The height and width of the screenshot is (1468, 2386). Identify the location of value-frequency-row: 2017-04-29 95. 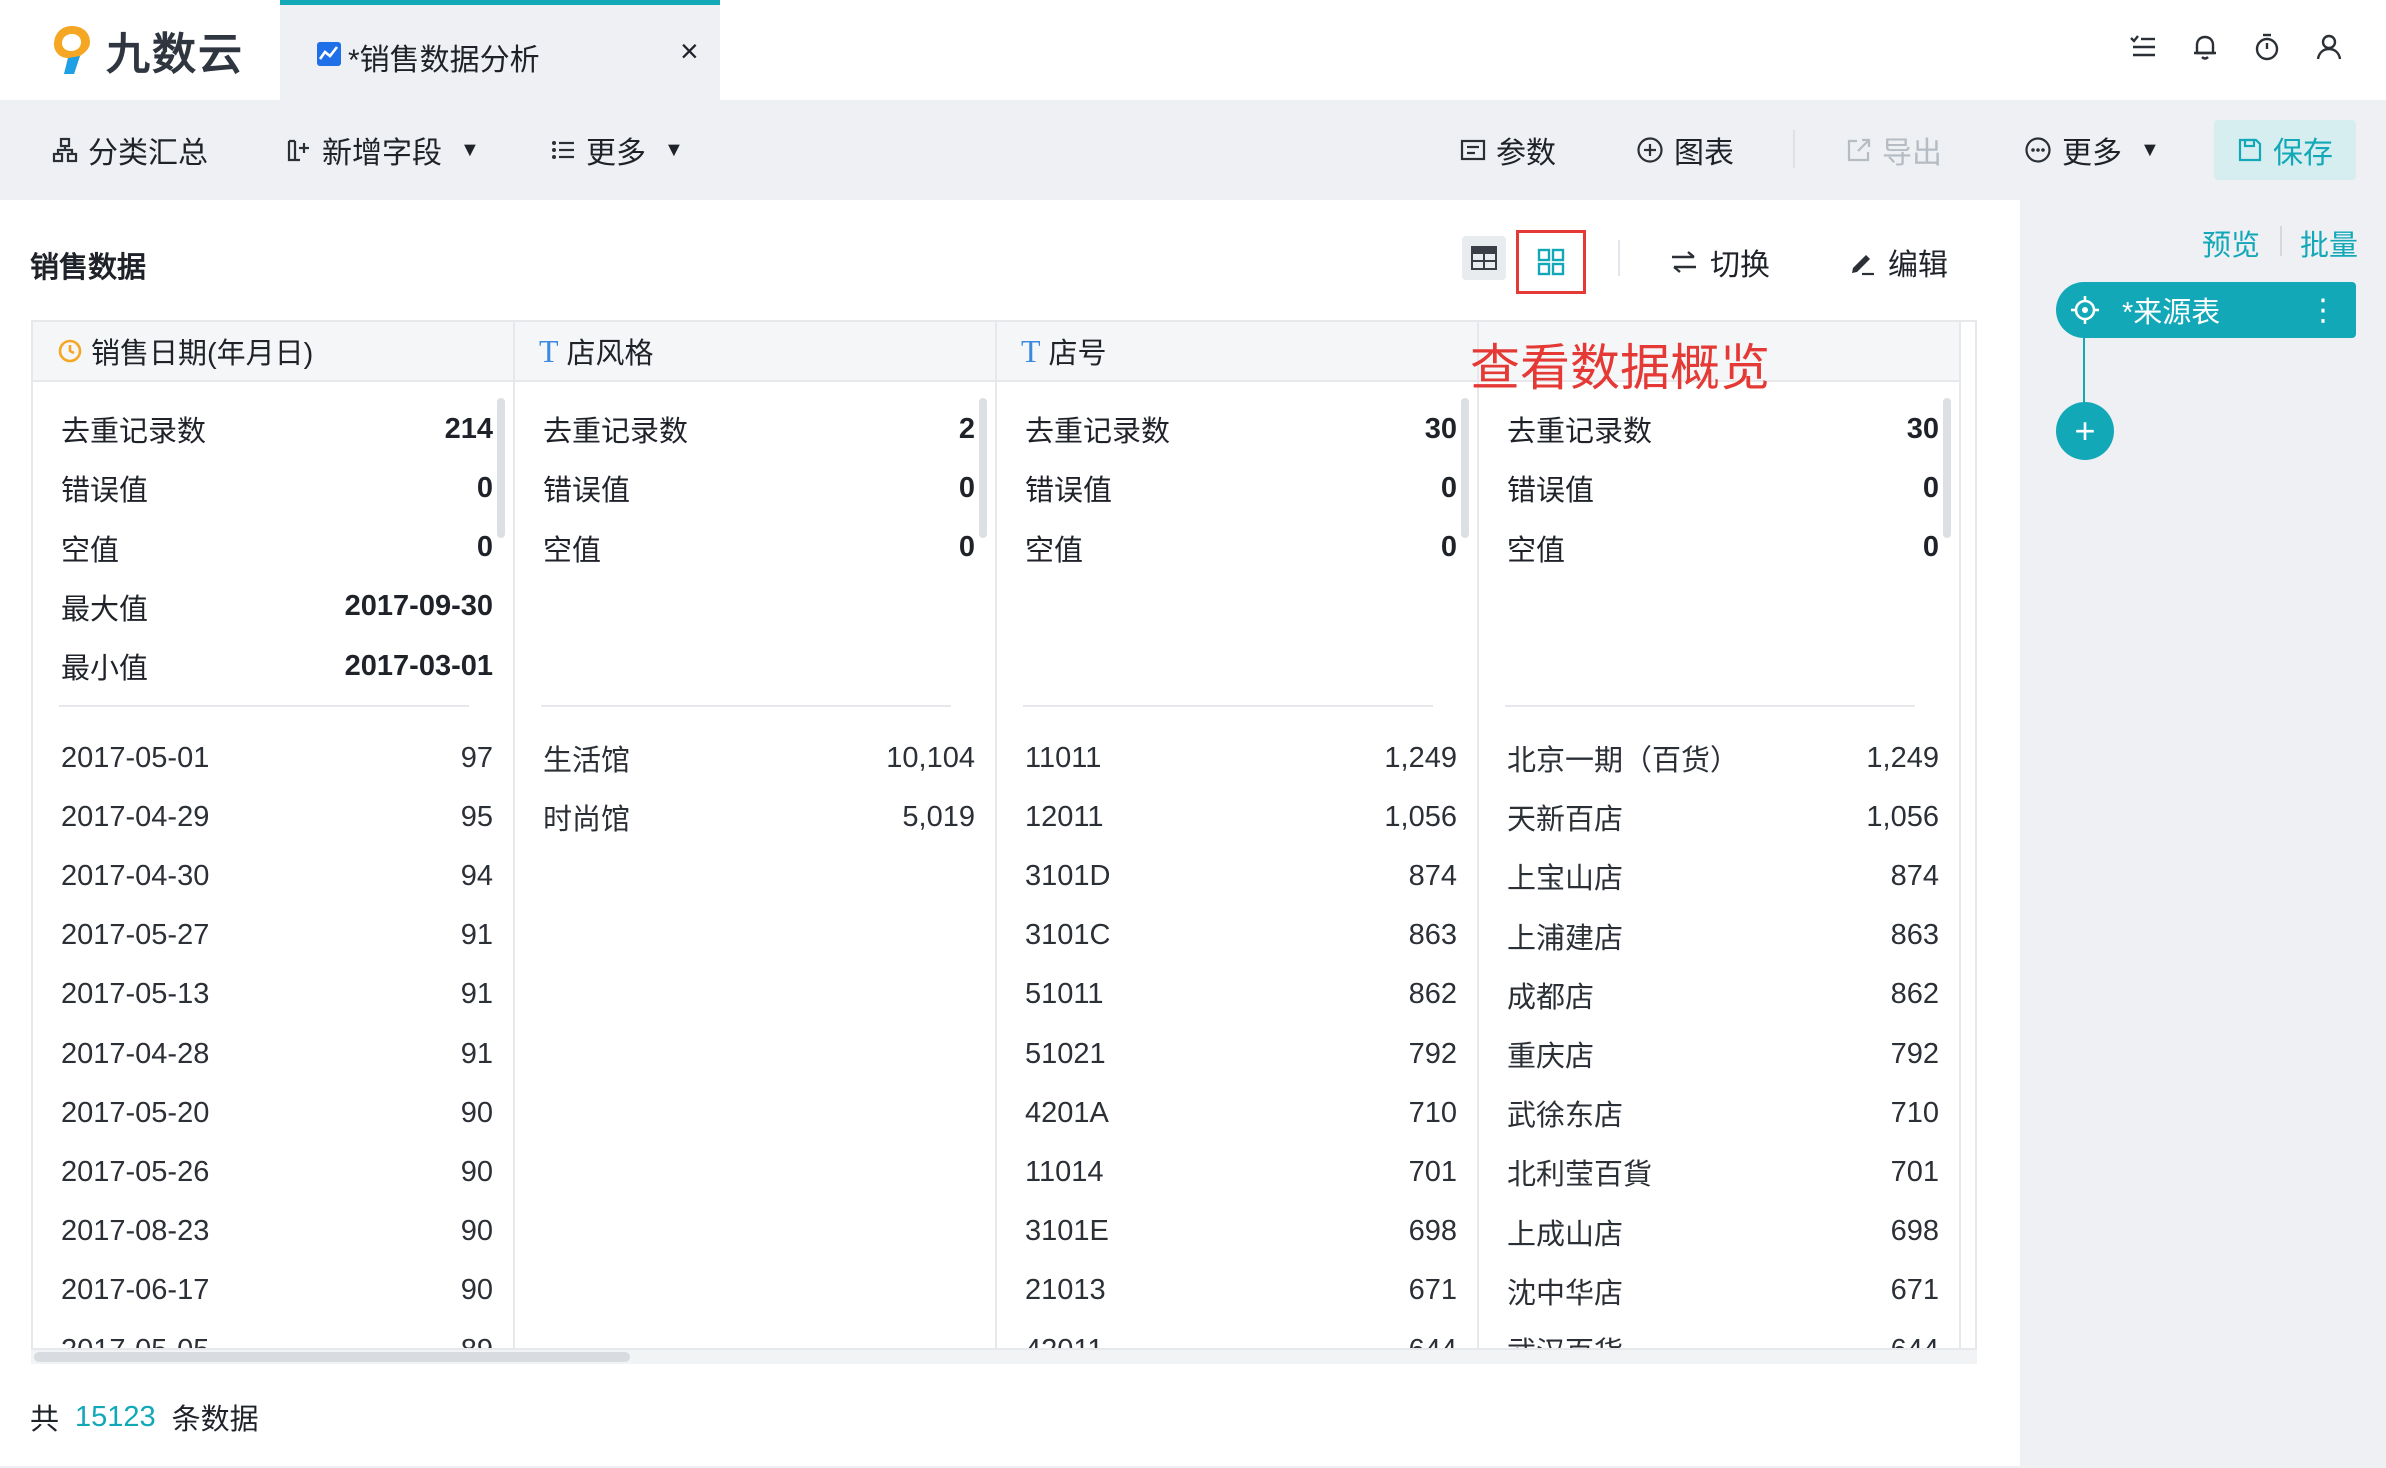
(277, 817).